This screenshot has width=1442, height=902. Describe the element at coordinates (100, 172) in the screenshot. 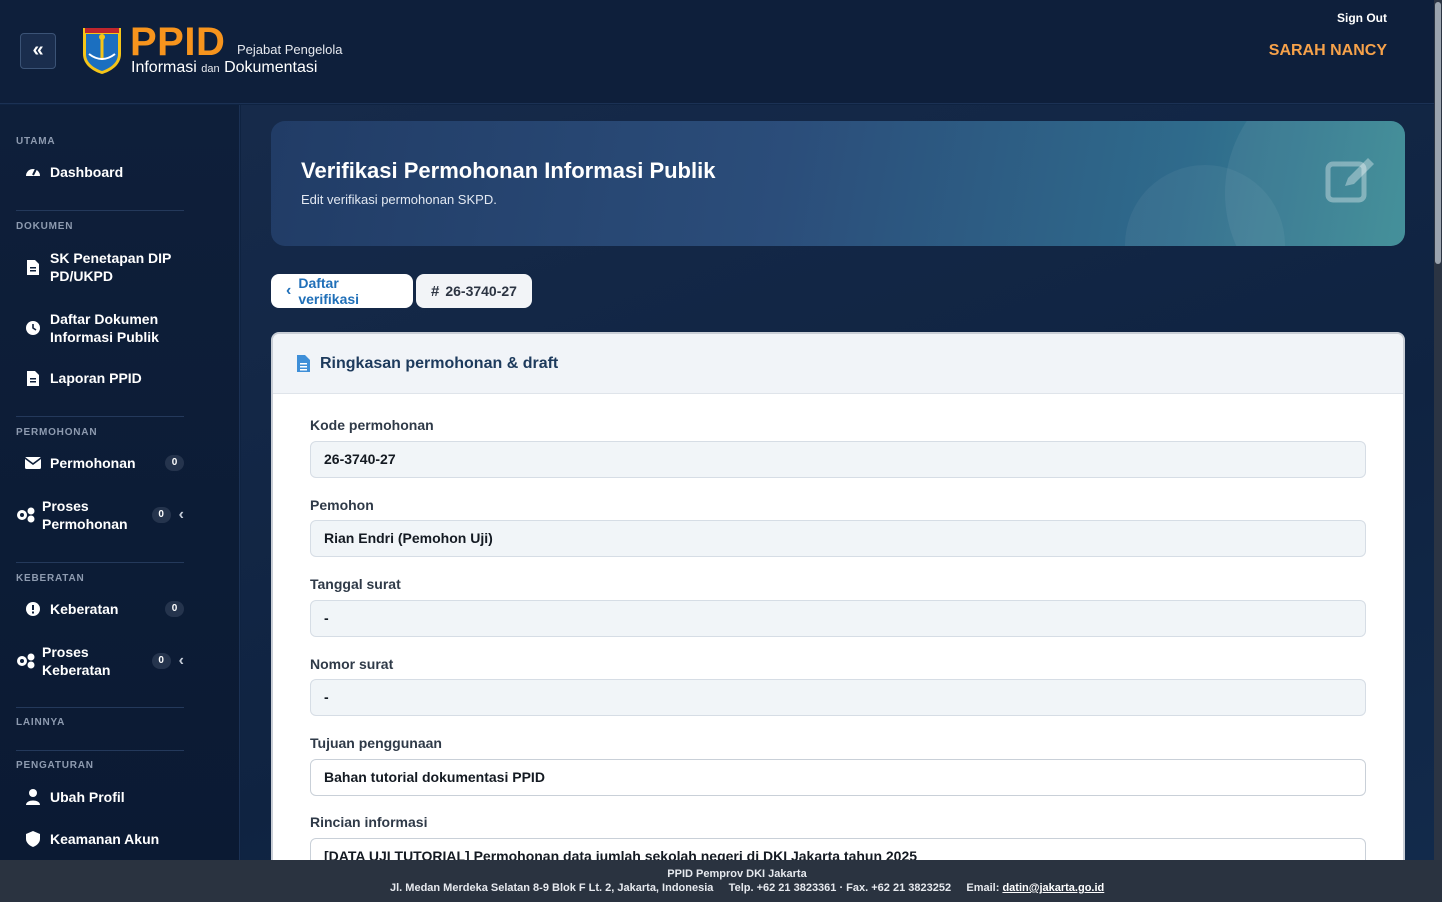

I see `sidebar-item-dashboard: Dashboard` at that location.